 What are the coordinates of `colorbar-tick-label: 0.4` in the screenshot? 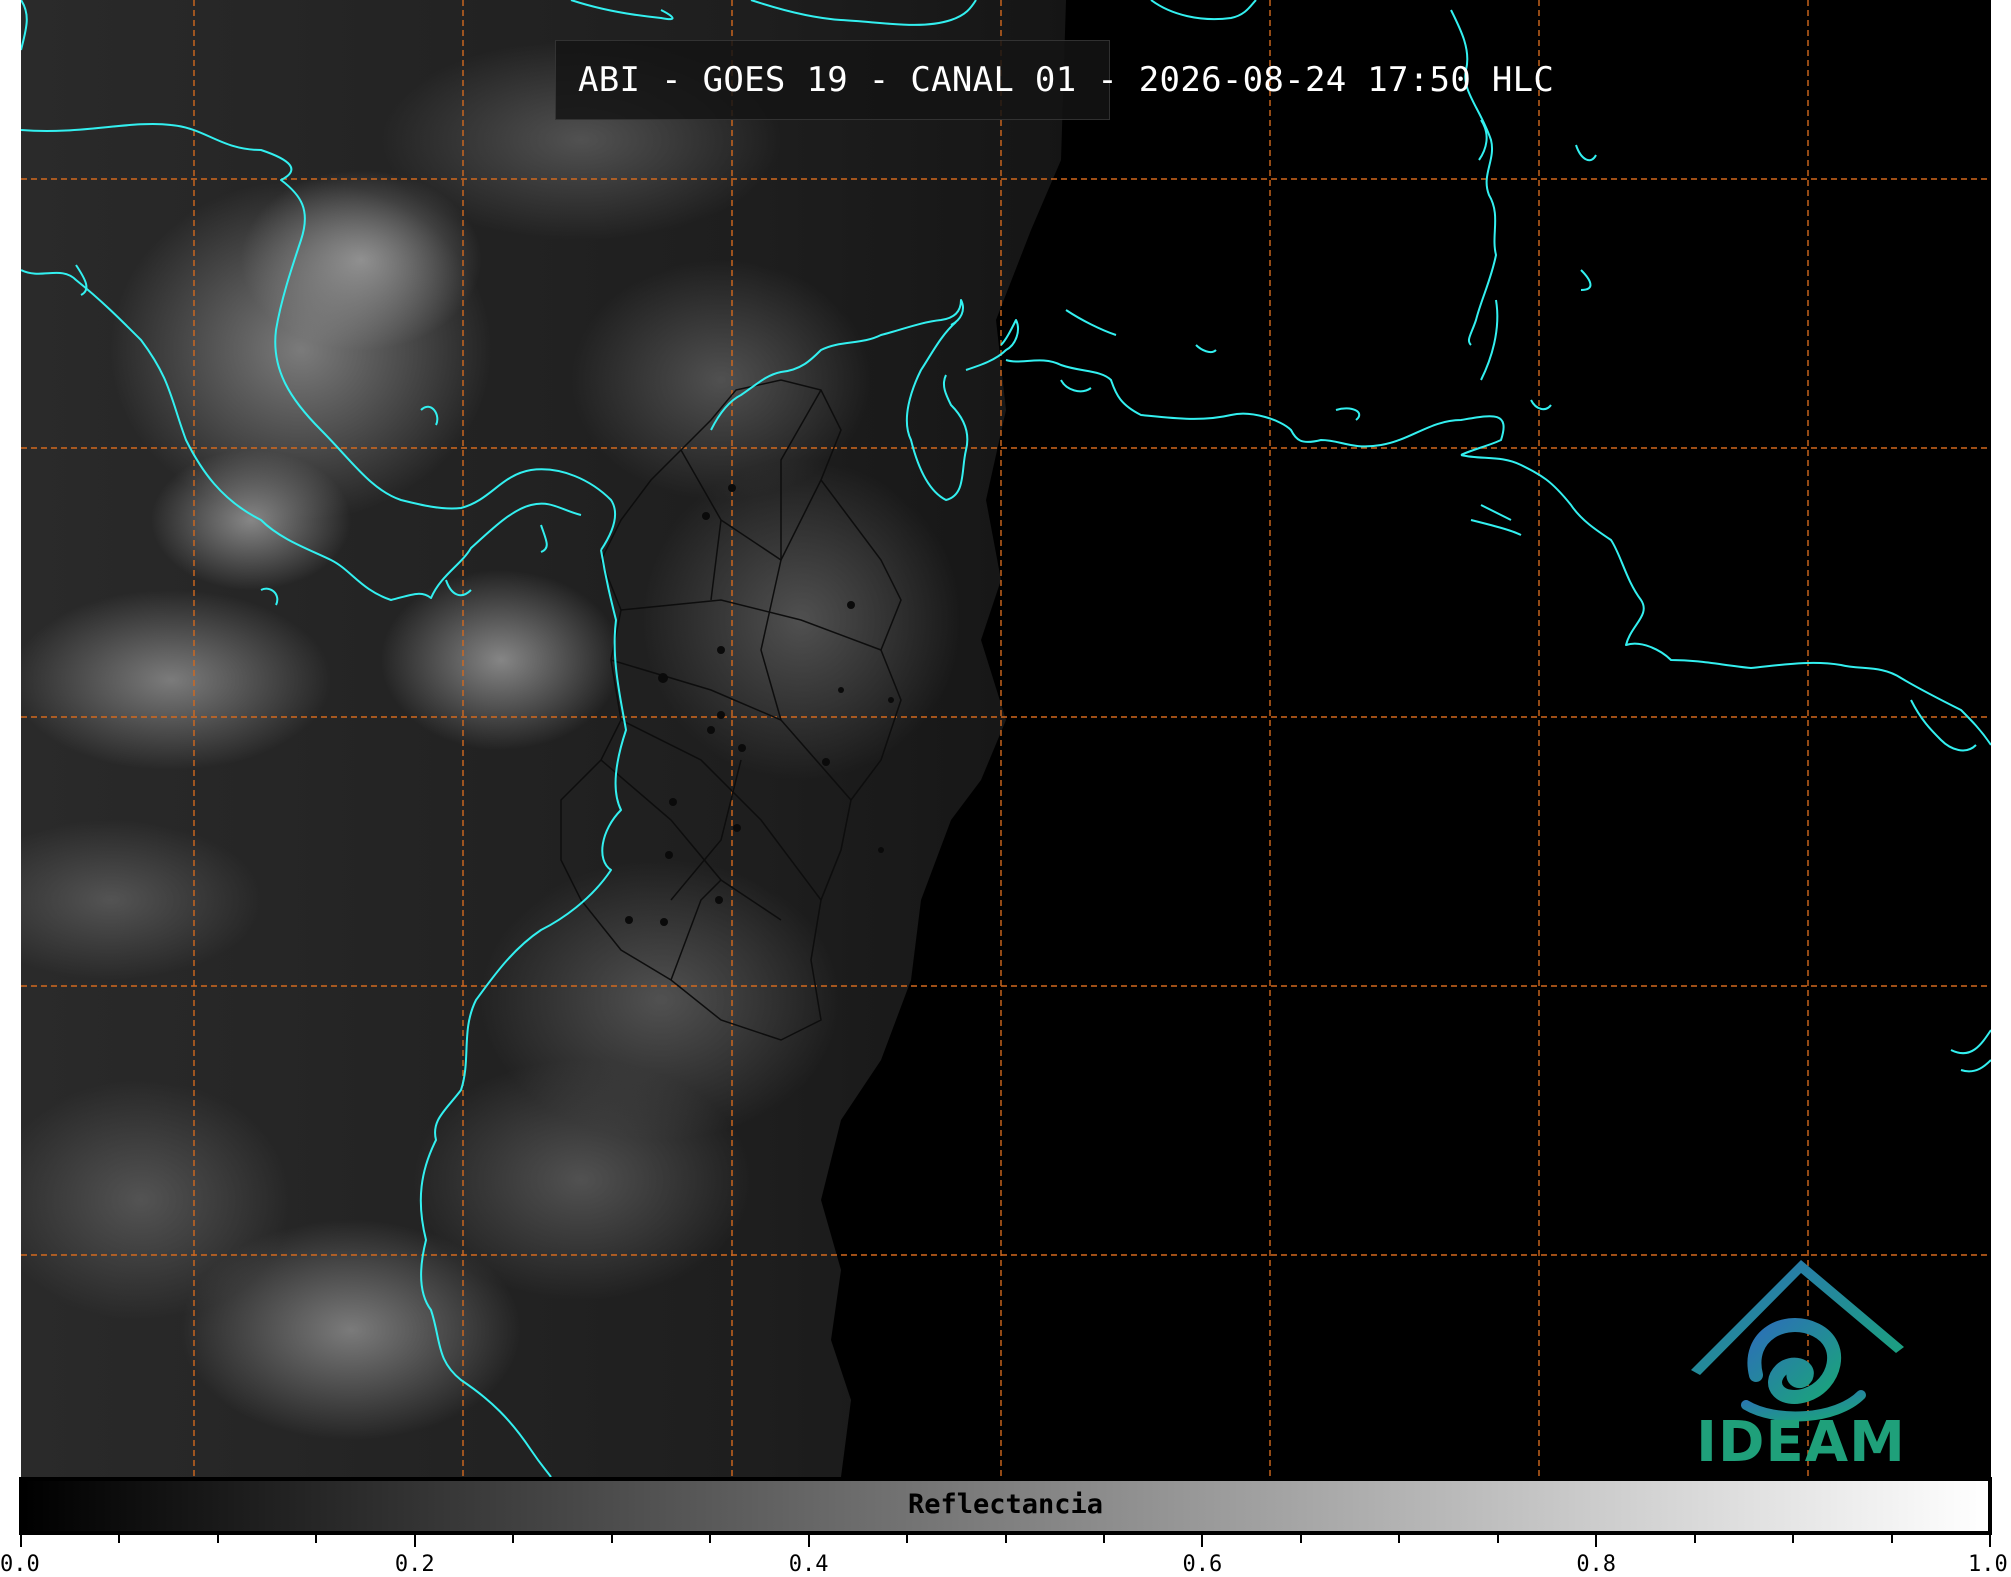 It's located at (808, 1564).